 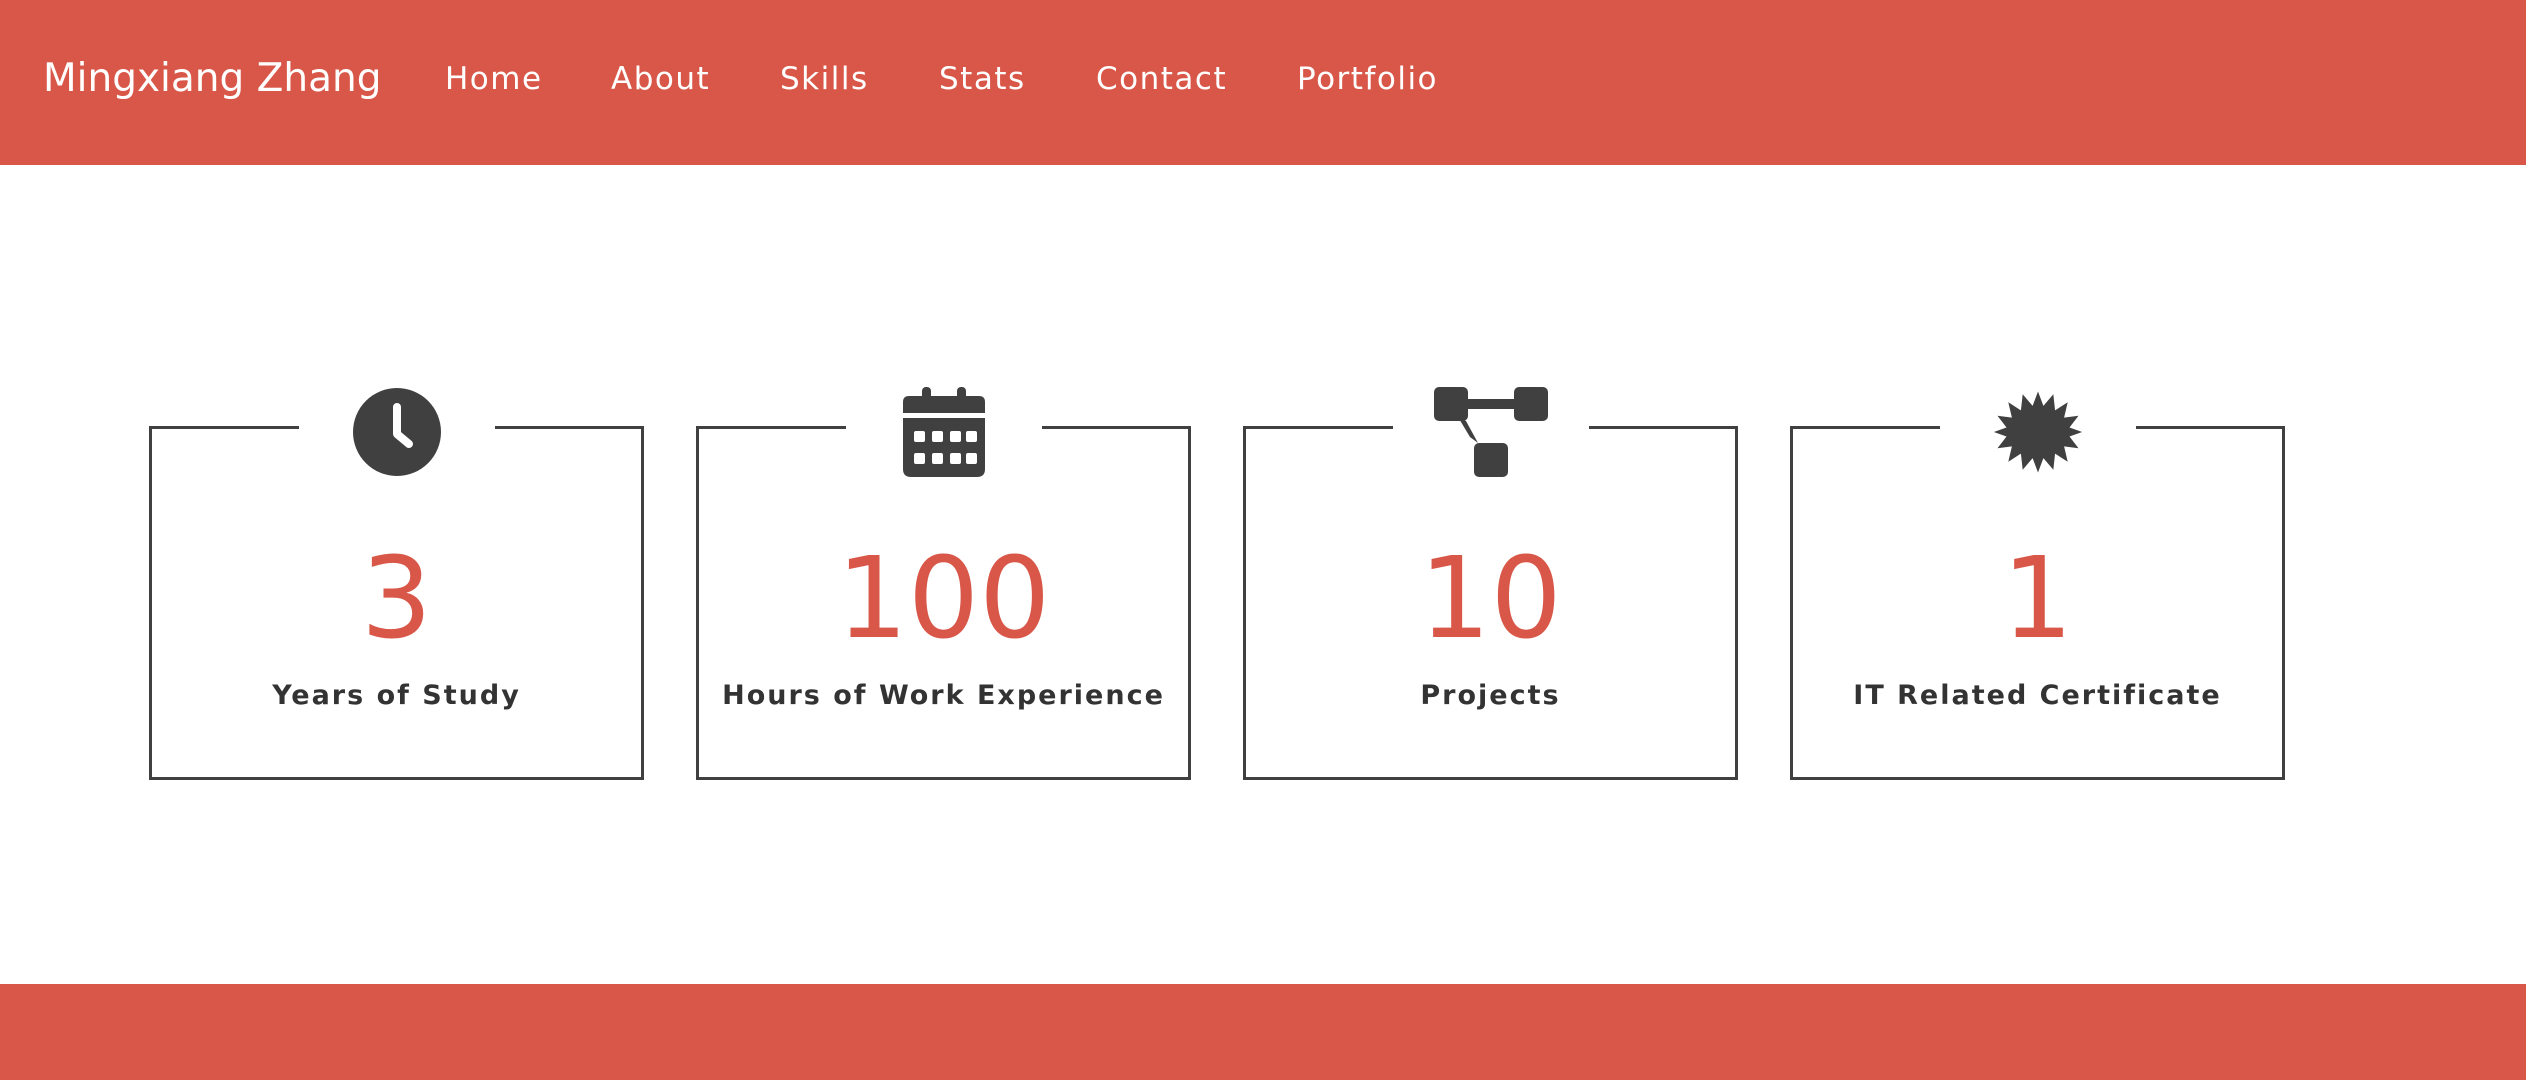 I want to click on stat-label: IT Related Certificate, so click(x=2037, y=695).